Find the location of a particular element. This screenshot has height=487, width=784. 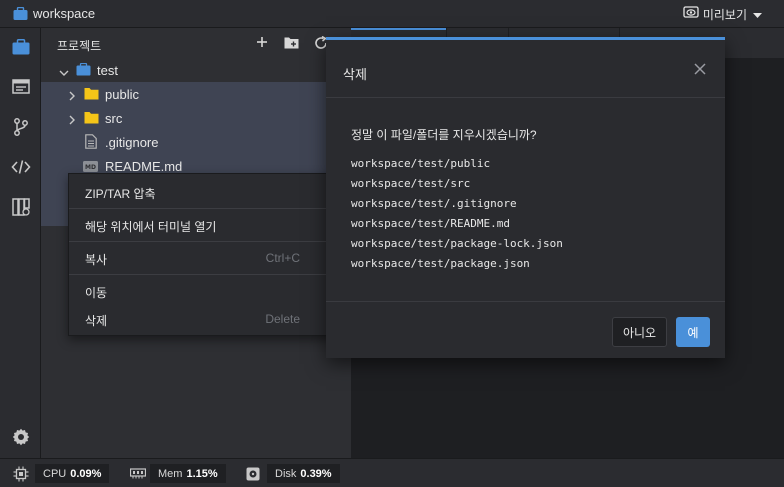

activity-code is located at coordinates (20, 168).